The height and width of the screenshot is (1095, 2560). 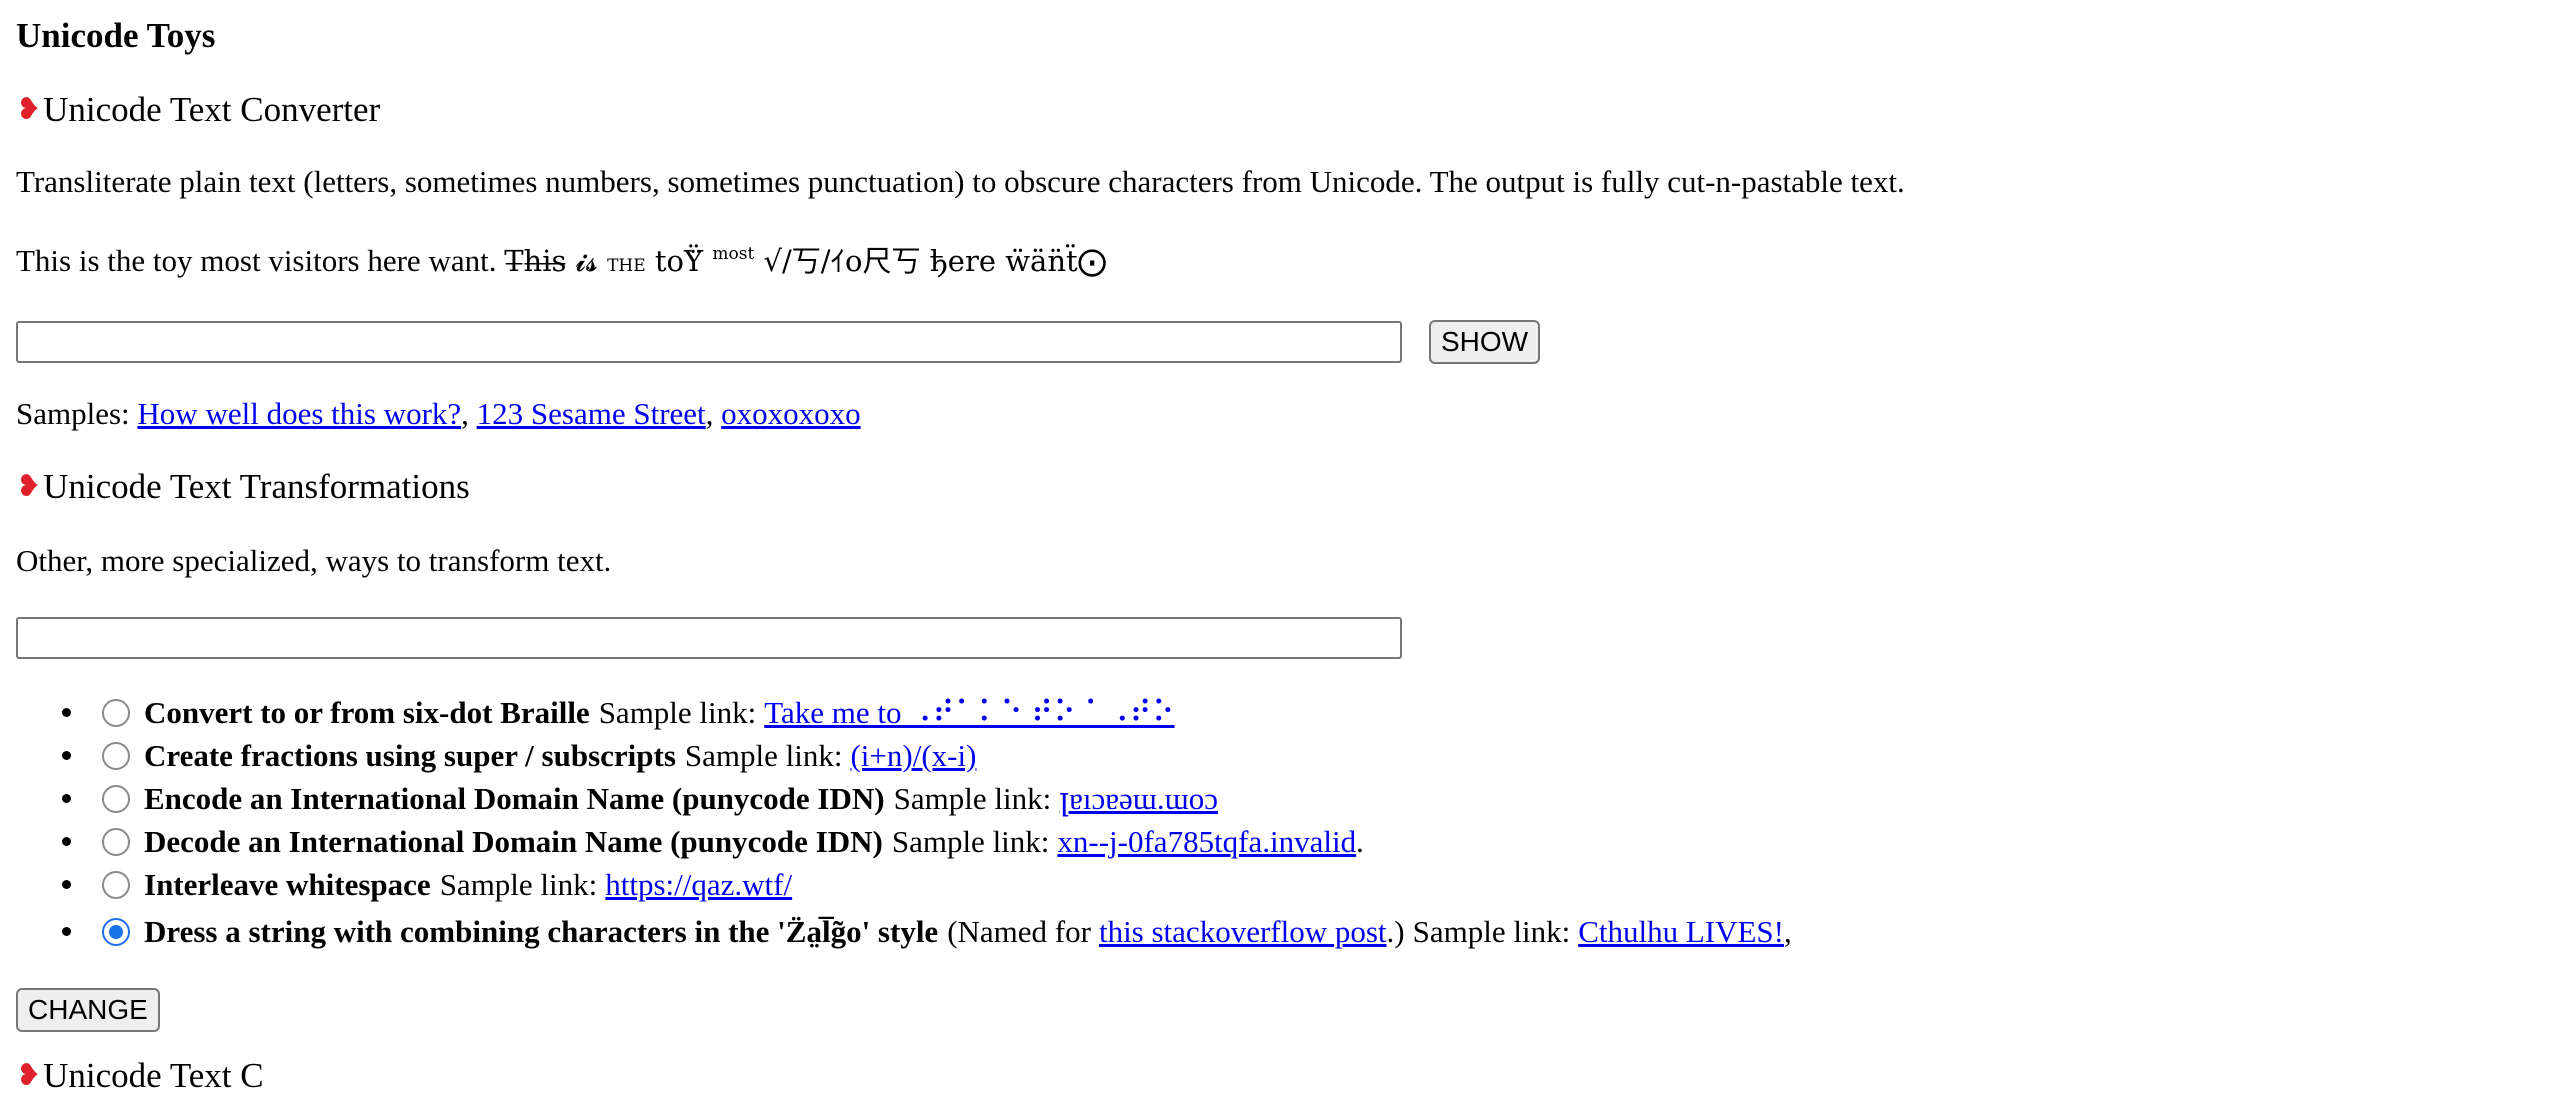 What do you see at coordinates (1788, 931) in the screenshot?
I see `option-suffix: ,` at bounding box center [1788, 931].